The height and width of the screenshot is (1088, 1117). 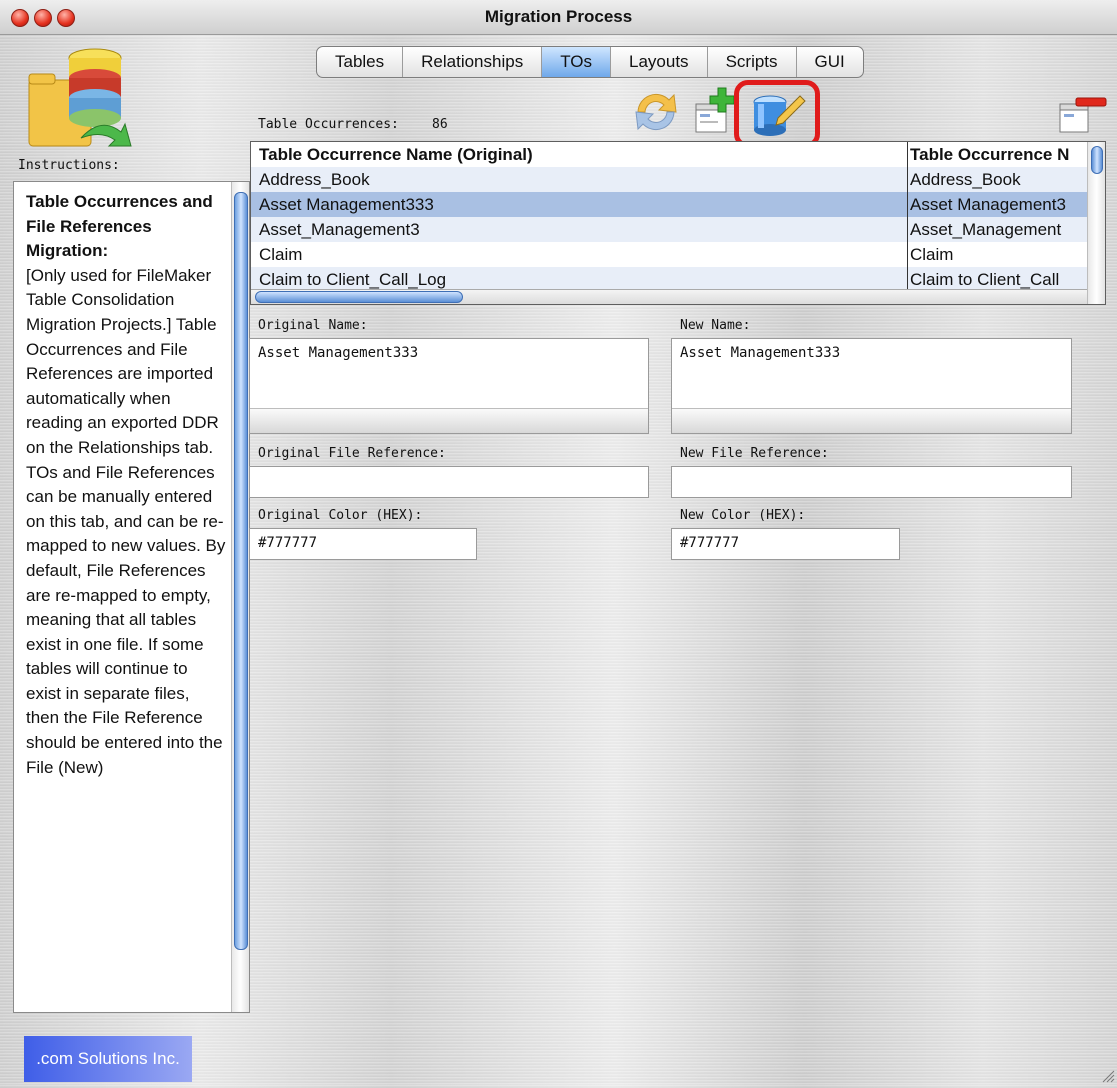 What do you see at coordinates (1096, 223) in the screenshot?
I see `list-vertical-scrollbar` at bounding box center [1096, 223].